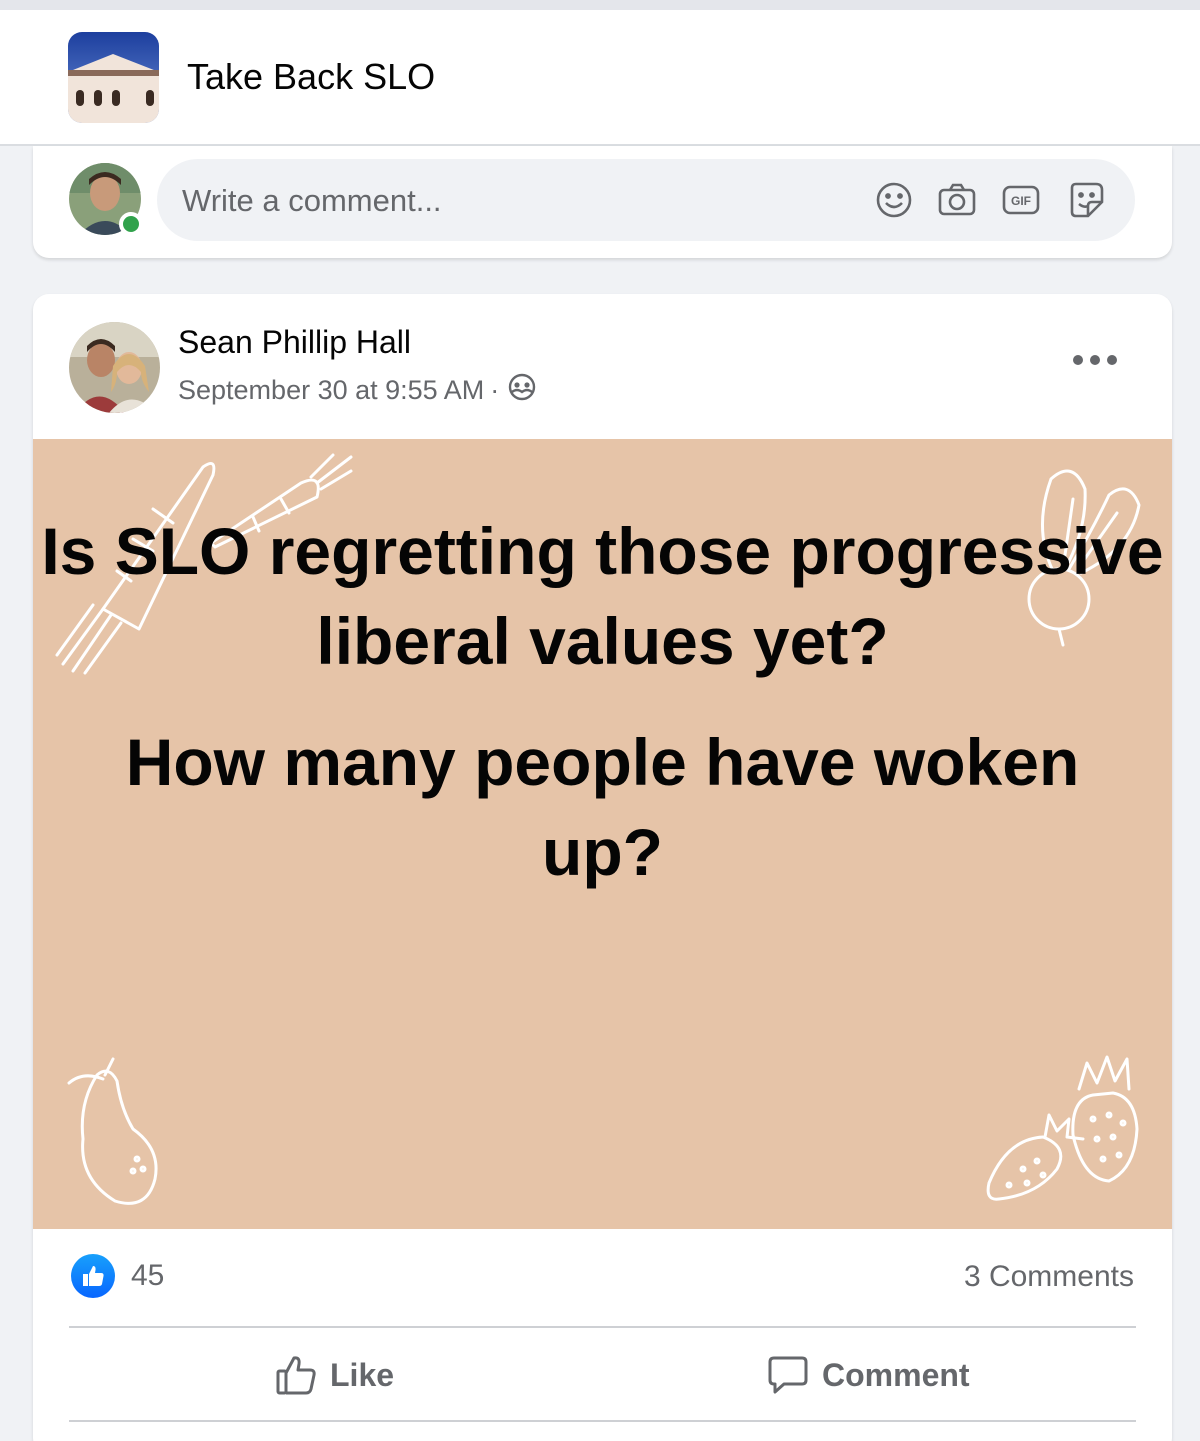 The width and height of the screenshot is (1200, 1441). What do you see at coordinates (957, 200) in the screenshot?
I see `camera-icon` at bounding box center [957, 200].